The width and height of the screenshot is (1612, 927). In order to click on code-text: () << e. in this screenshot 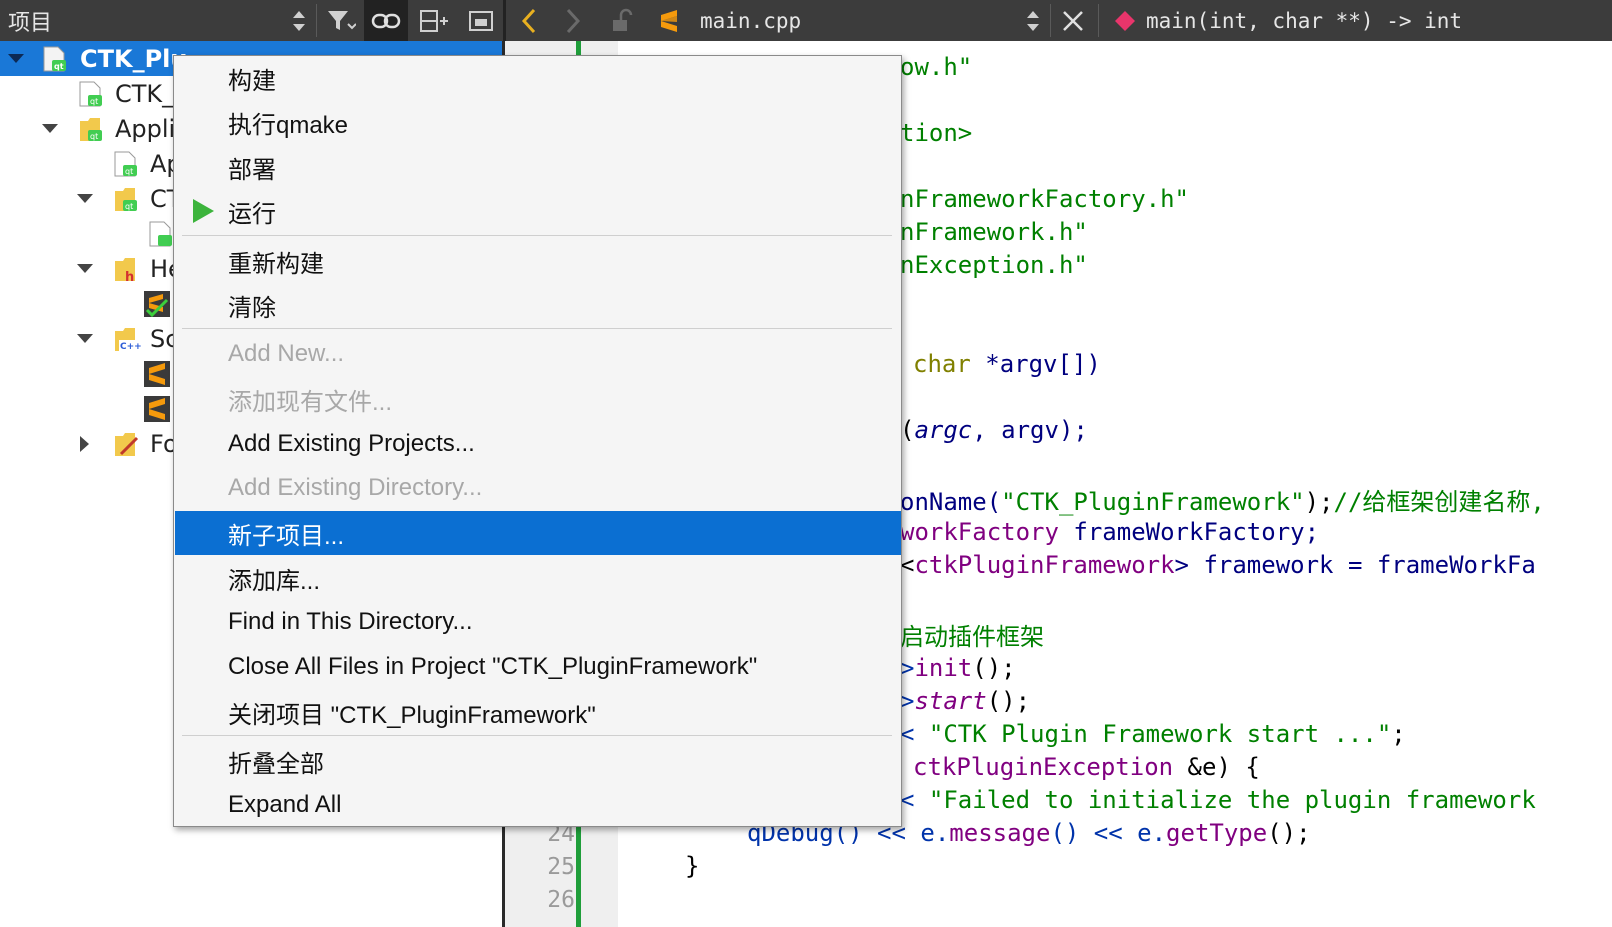, I will do `click(1108, 833)`.